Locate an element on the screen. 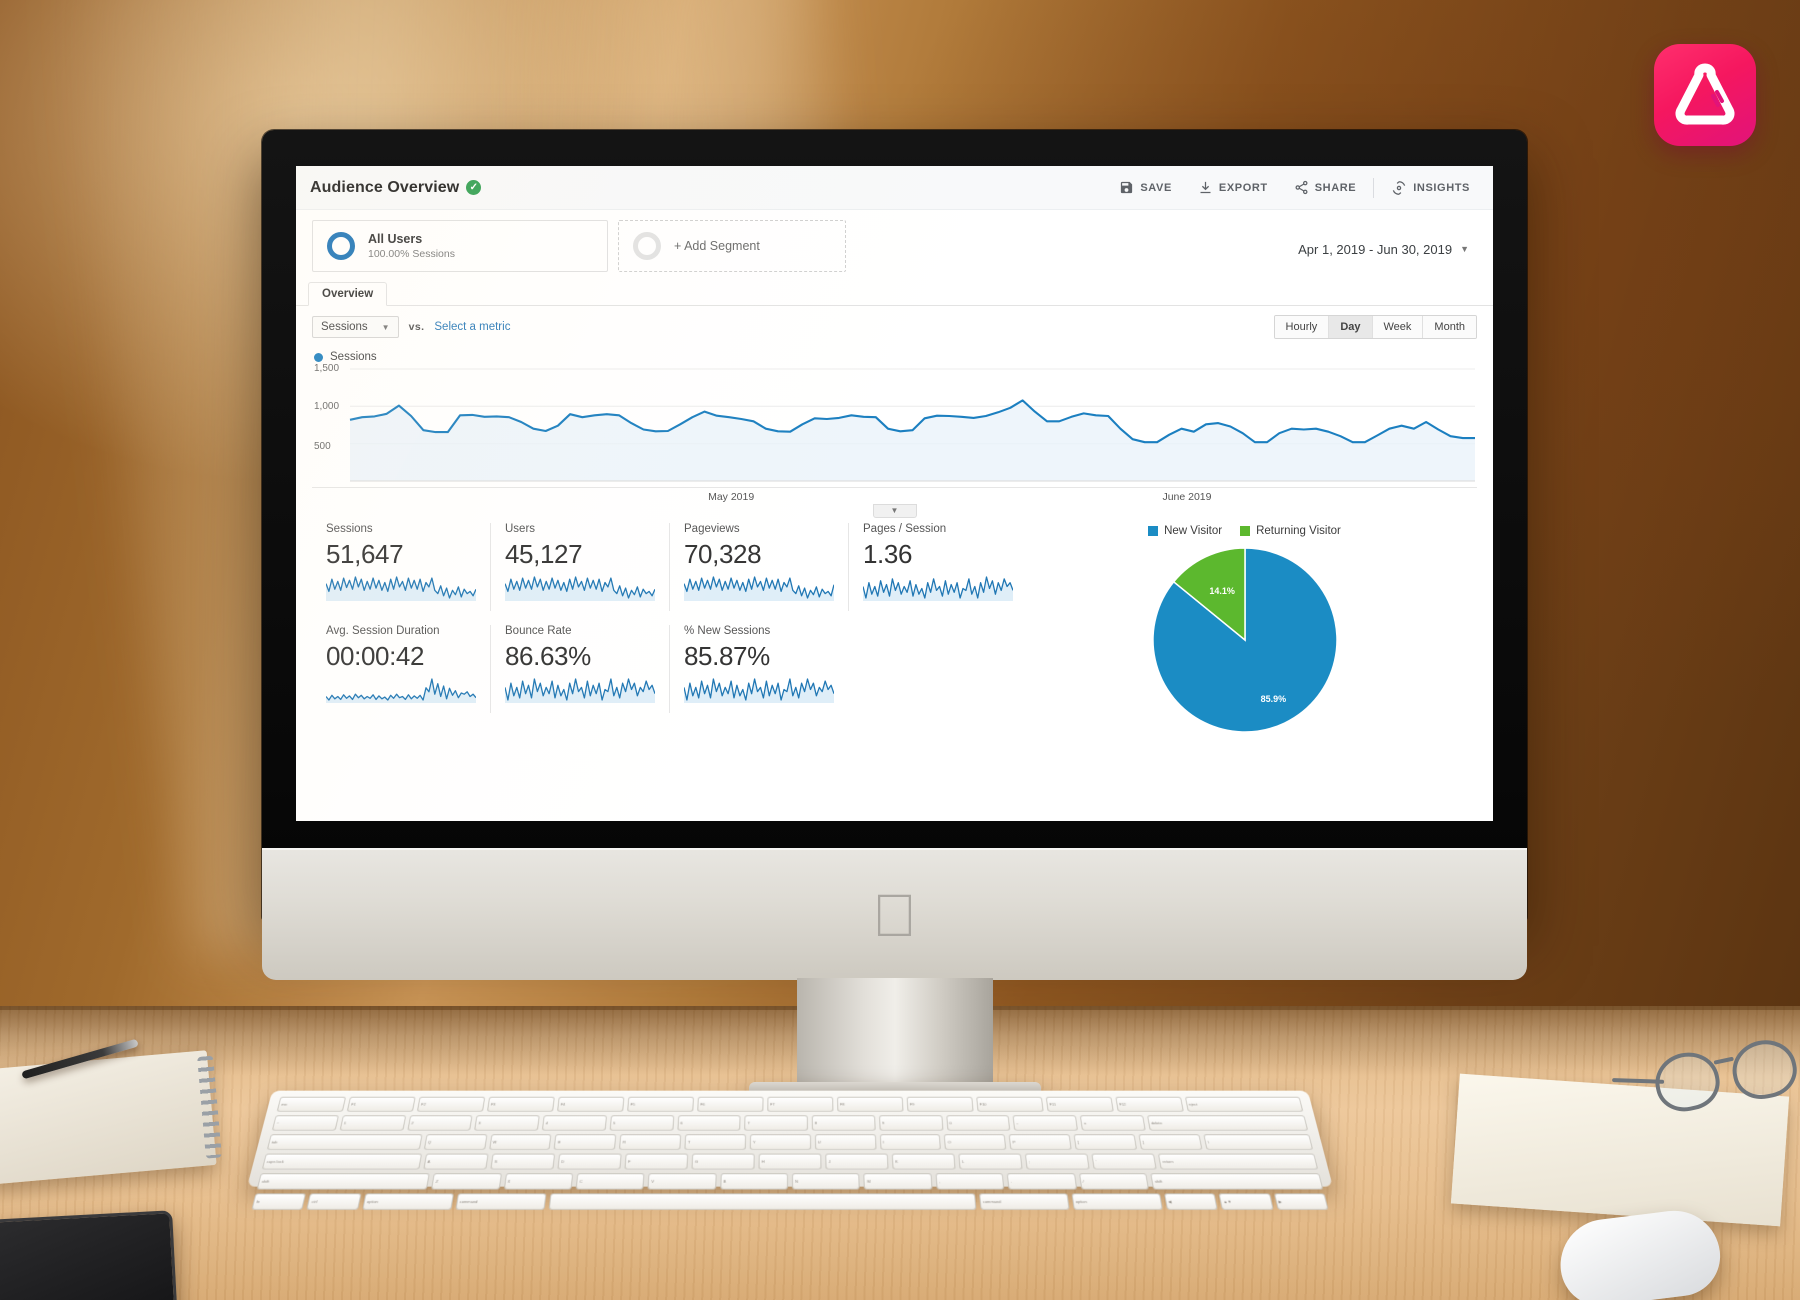 This screenshot has width=1800, height=1300. granularity-week: Week is located at coordinates (1398, 327).